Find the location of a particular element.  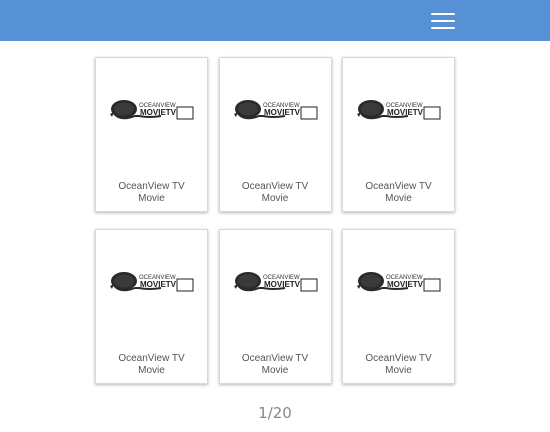

page-indicator: 1/20 is located at coordinates (275, 413).